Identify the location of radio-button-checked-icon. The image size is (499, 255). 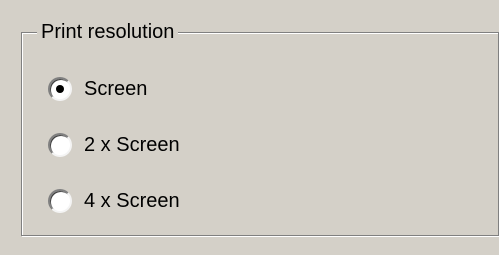
(60, 89).